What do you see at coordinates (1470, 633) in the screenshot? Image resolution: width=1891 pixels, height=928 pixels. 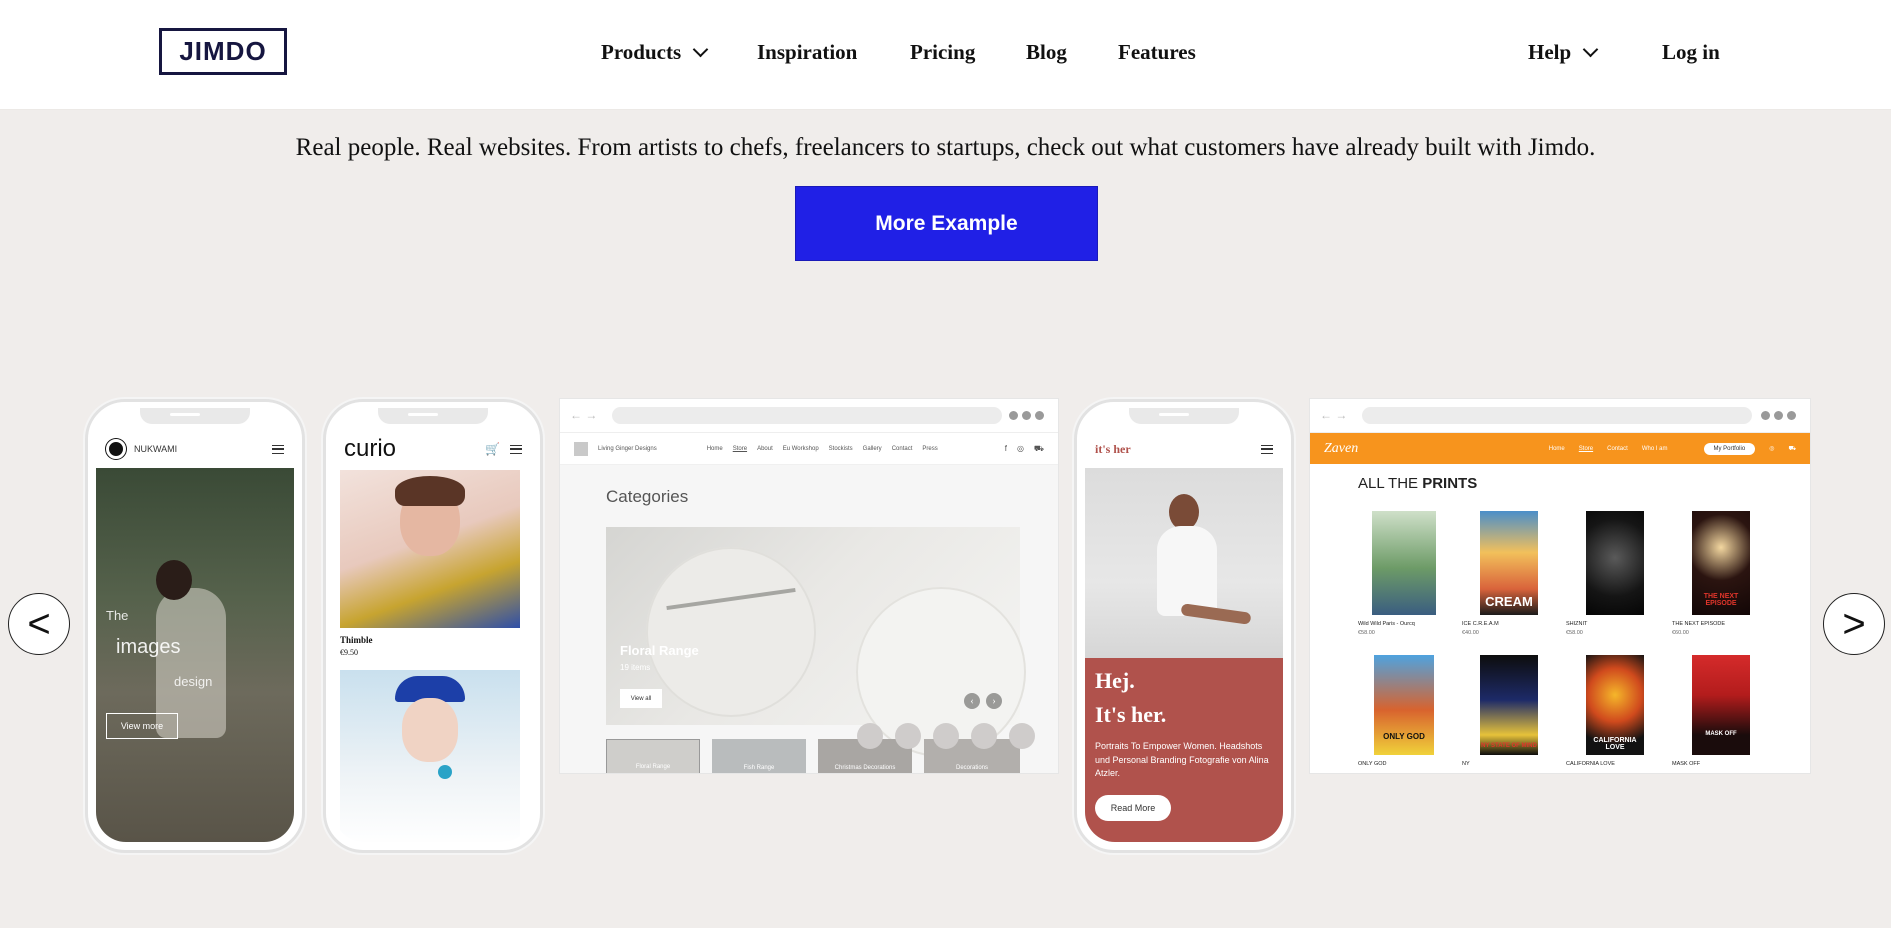 I see `print-price-2: €40.00` at bounding box center [1470, 633].